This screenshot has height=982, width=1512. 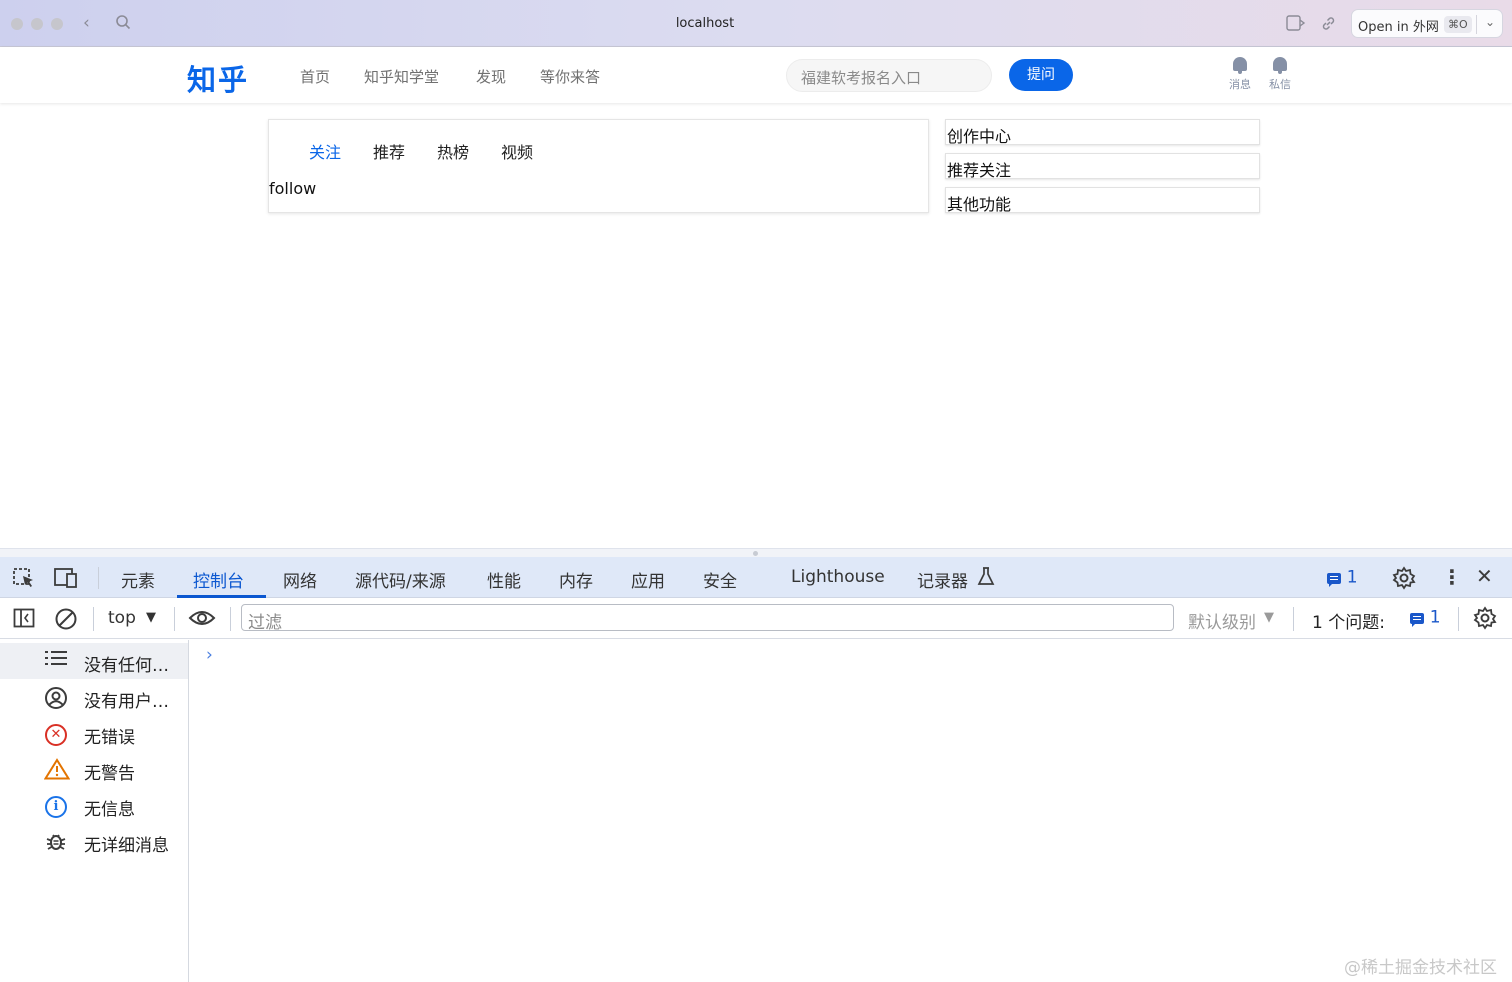 What do you see at coordinates (756, 75) in the screenshot?
I see `site-header: 知乎 首页 知乎知学堂 发现 等你来答 福建软考报名入口 提问 消息 私信` at bounding box center [756, 75].